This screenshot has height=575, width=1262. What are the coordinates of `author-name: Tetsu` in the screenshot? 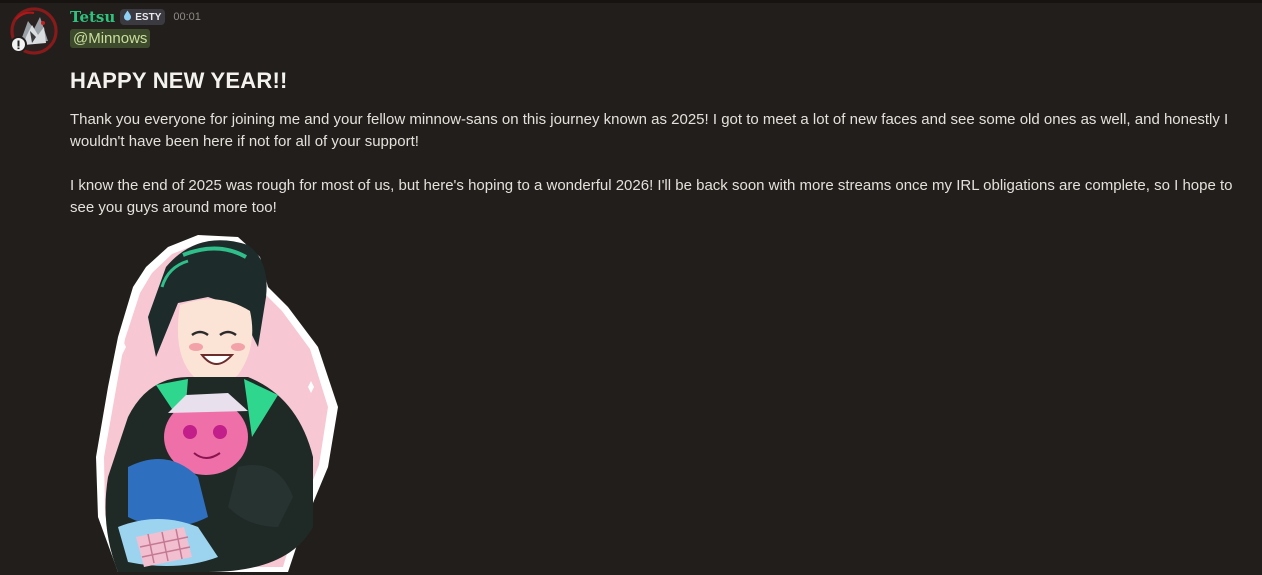 It's located at (92, 17).